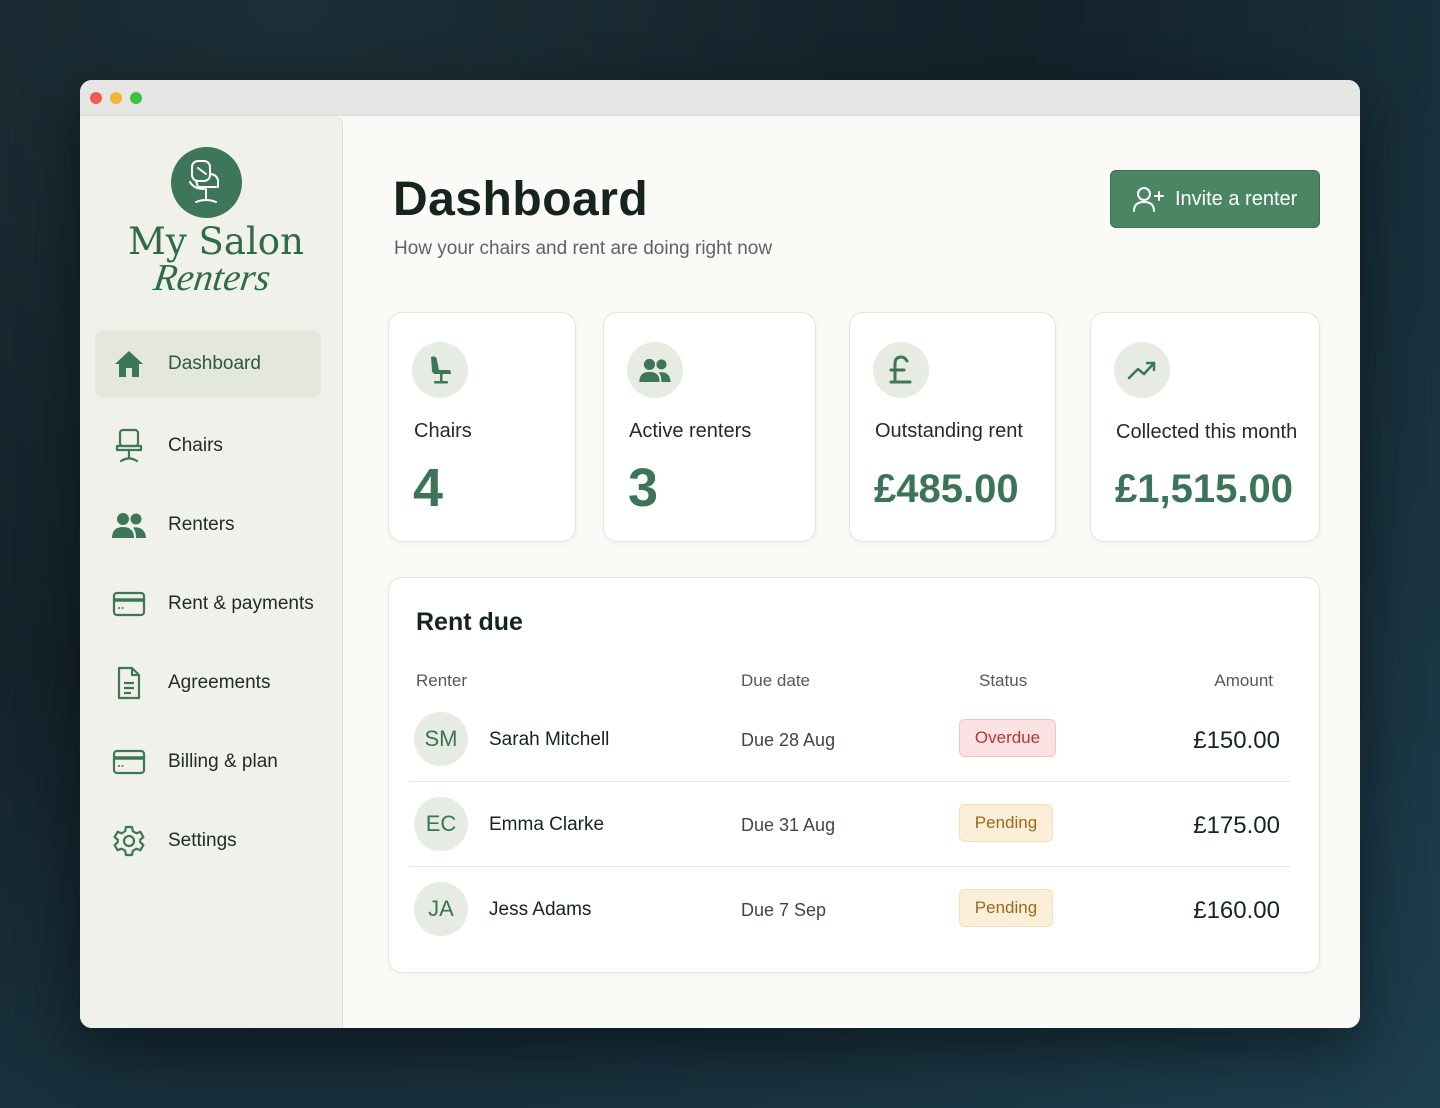 The image size is (1440, 1108). I want to click on minimize-window-button, so click(116, 98).